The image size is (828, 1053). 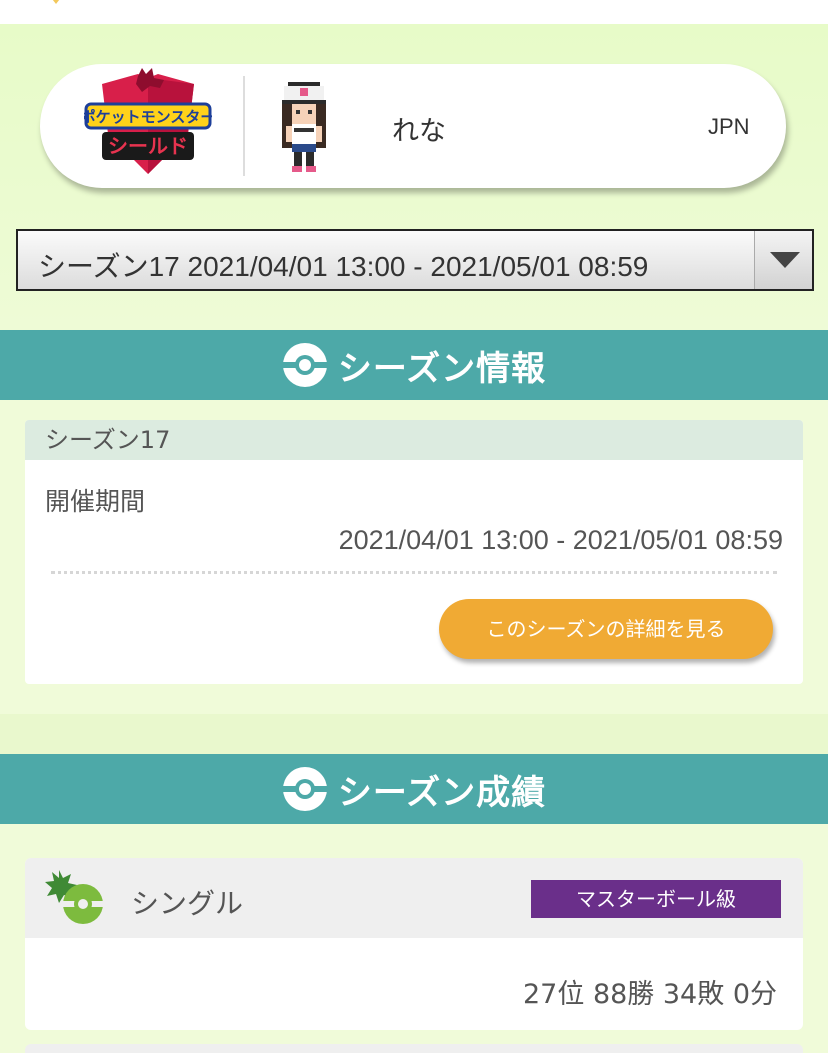 I want to click on select-dropdown-button, so click(x=783, y=260).